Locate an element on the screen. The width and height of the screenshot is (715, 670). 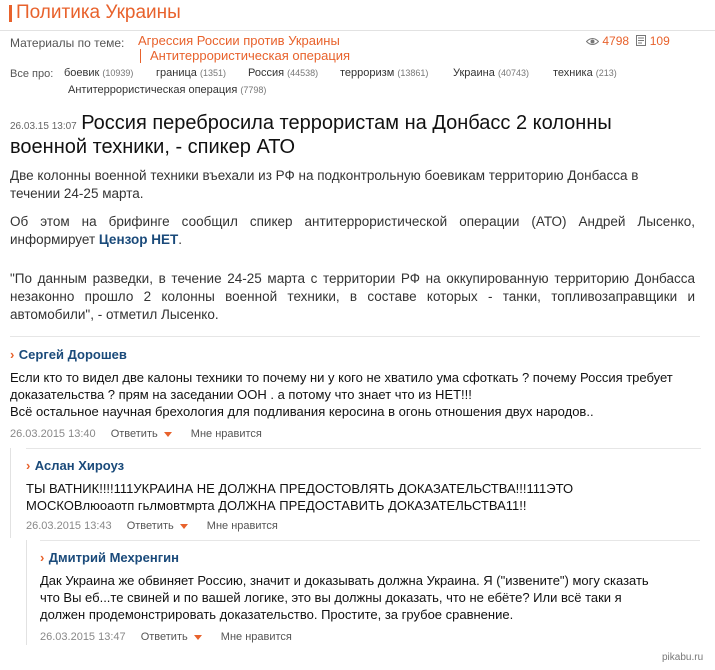
comment-meta: 26.03.2015 13:47 Ответить Мне нравится is located at coordinates (166, 637).